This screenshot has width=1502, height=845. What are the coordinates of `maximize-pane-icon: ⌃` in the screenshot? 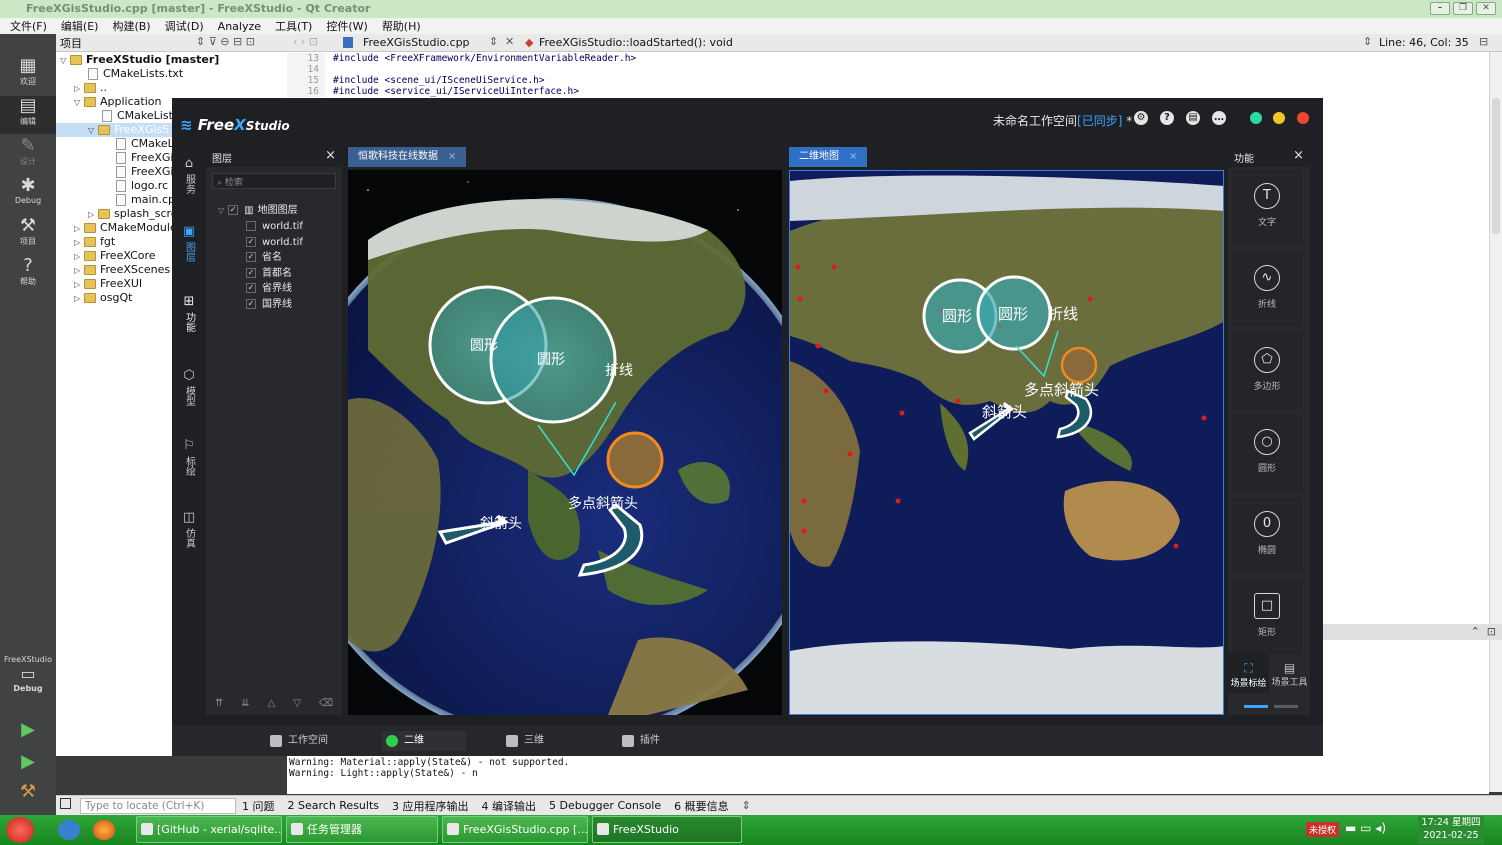 It's located at (1475, 631).